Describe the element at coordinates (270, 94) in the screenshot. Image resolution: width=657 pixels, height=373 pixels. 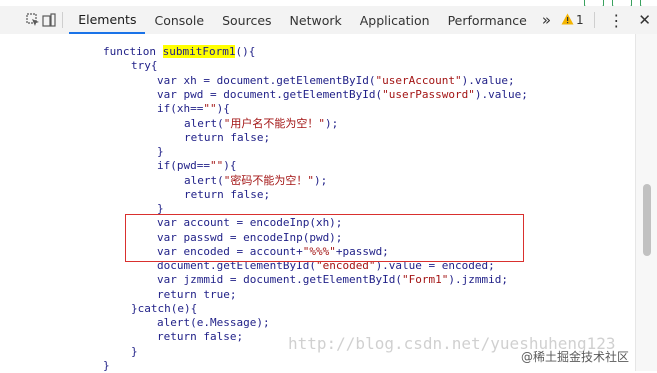
I see `code-token: var pwd = document.getElementById(` at that location.